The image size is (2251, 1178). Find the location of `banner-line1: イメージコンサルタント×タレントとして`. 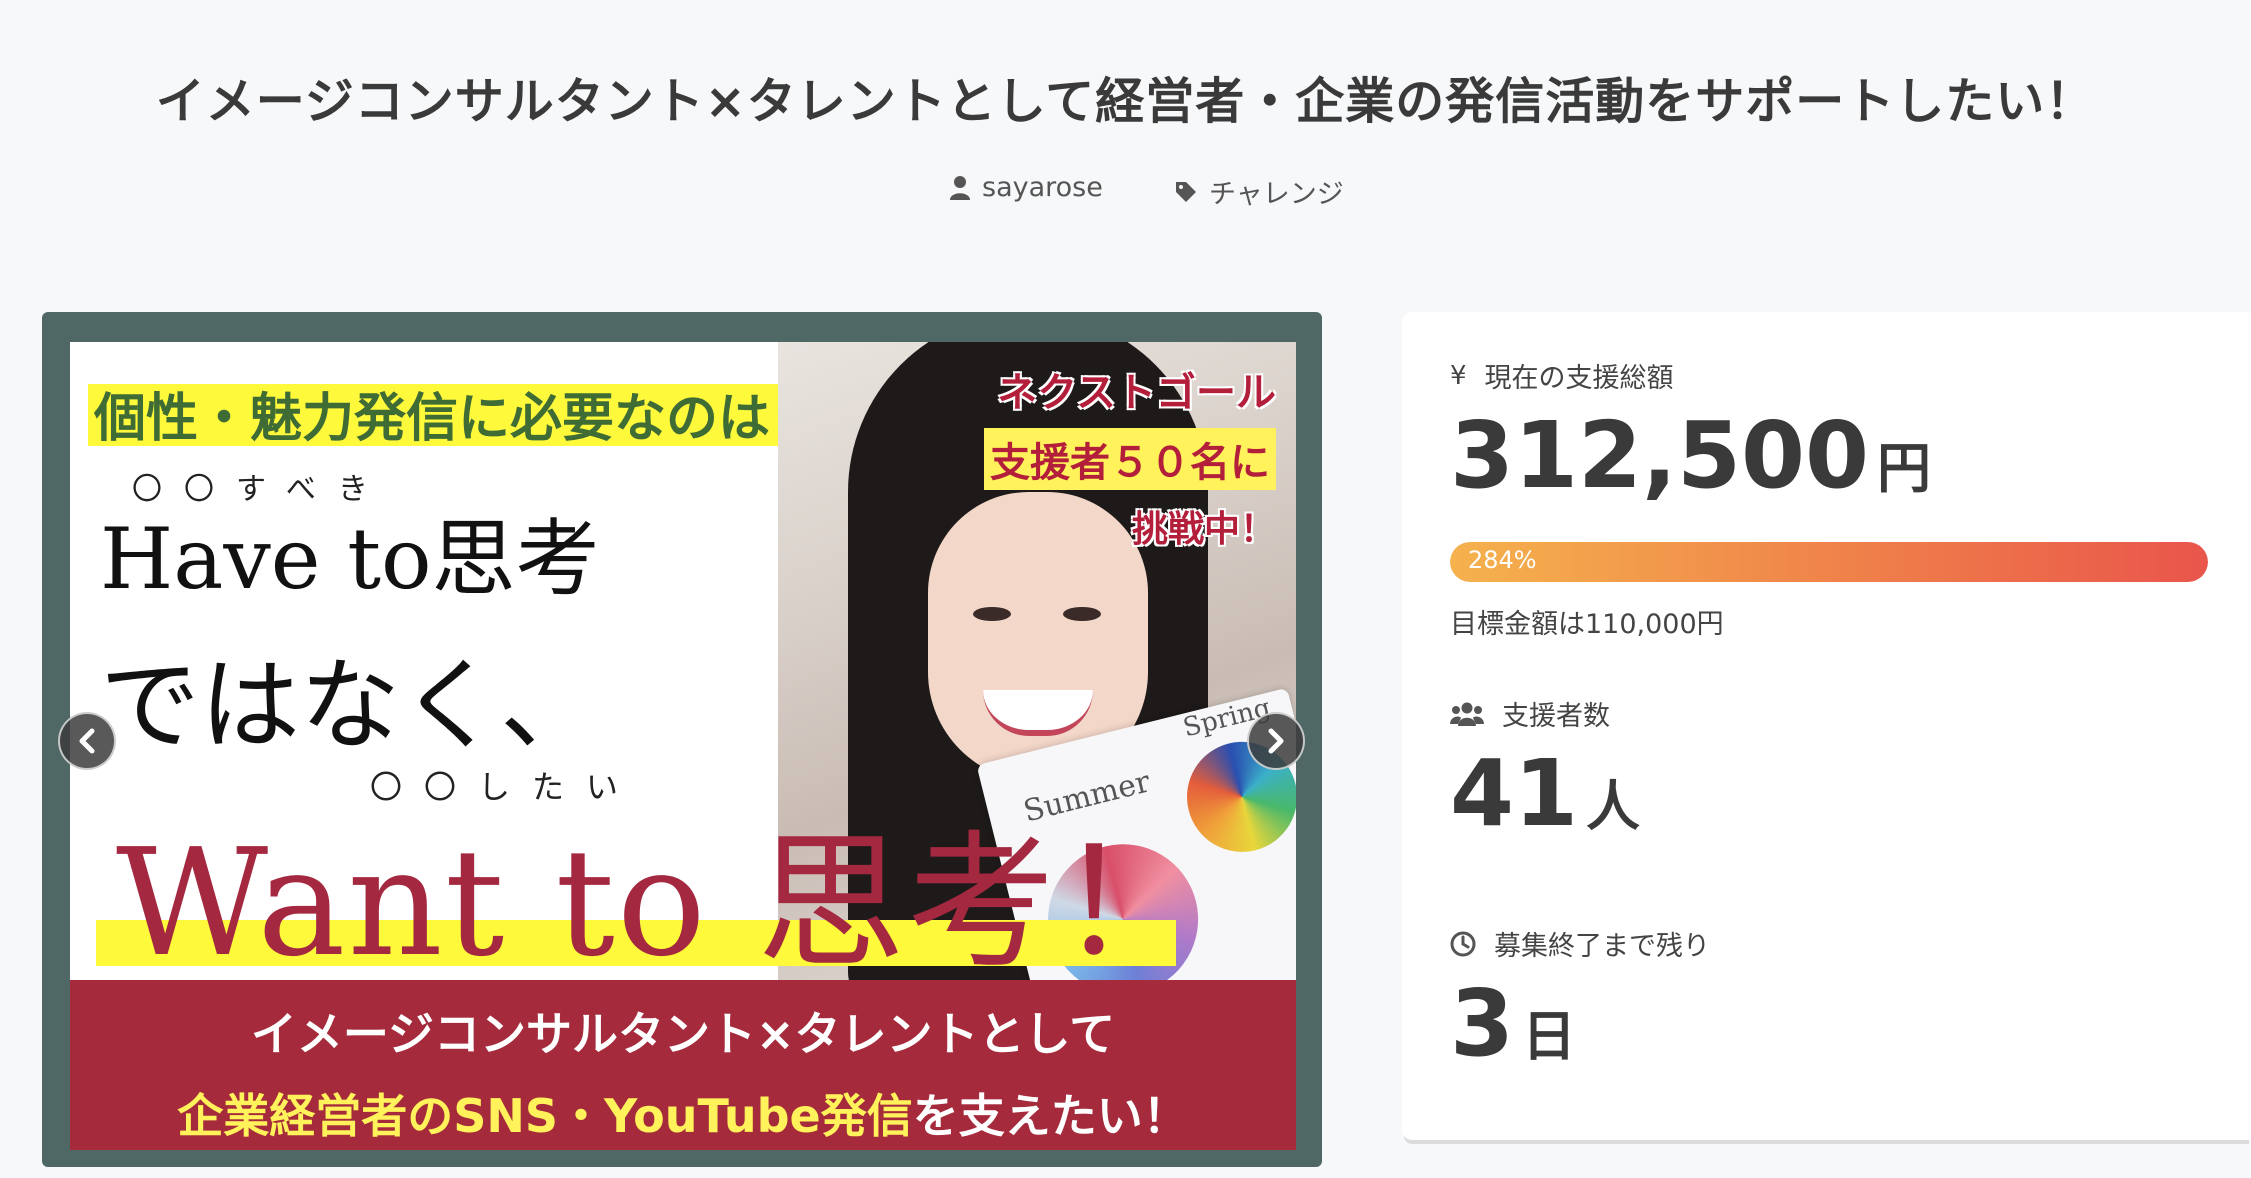

banner-line1: イメージコンサルタント×タレントとして is located at coordinates (683, 1034).